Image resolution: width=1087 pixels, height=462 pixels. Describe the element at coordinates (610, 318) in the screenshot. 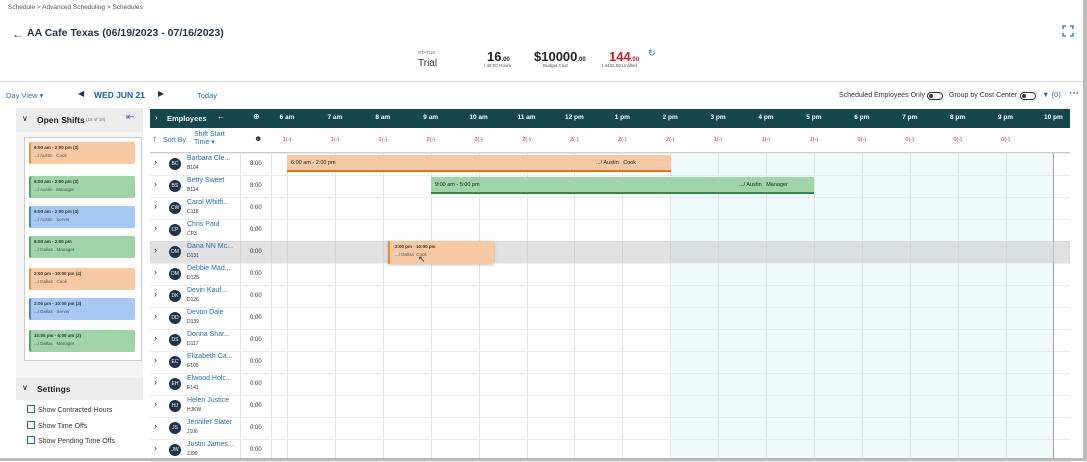

I see `table-row: › DD Devon Dale D139 0:00` at that location.